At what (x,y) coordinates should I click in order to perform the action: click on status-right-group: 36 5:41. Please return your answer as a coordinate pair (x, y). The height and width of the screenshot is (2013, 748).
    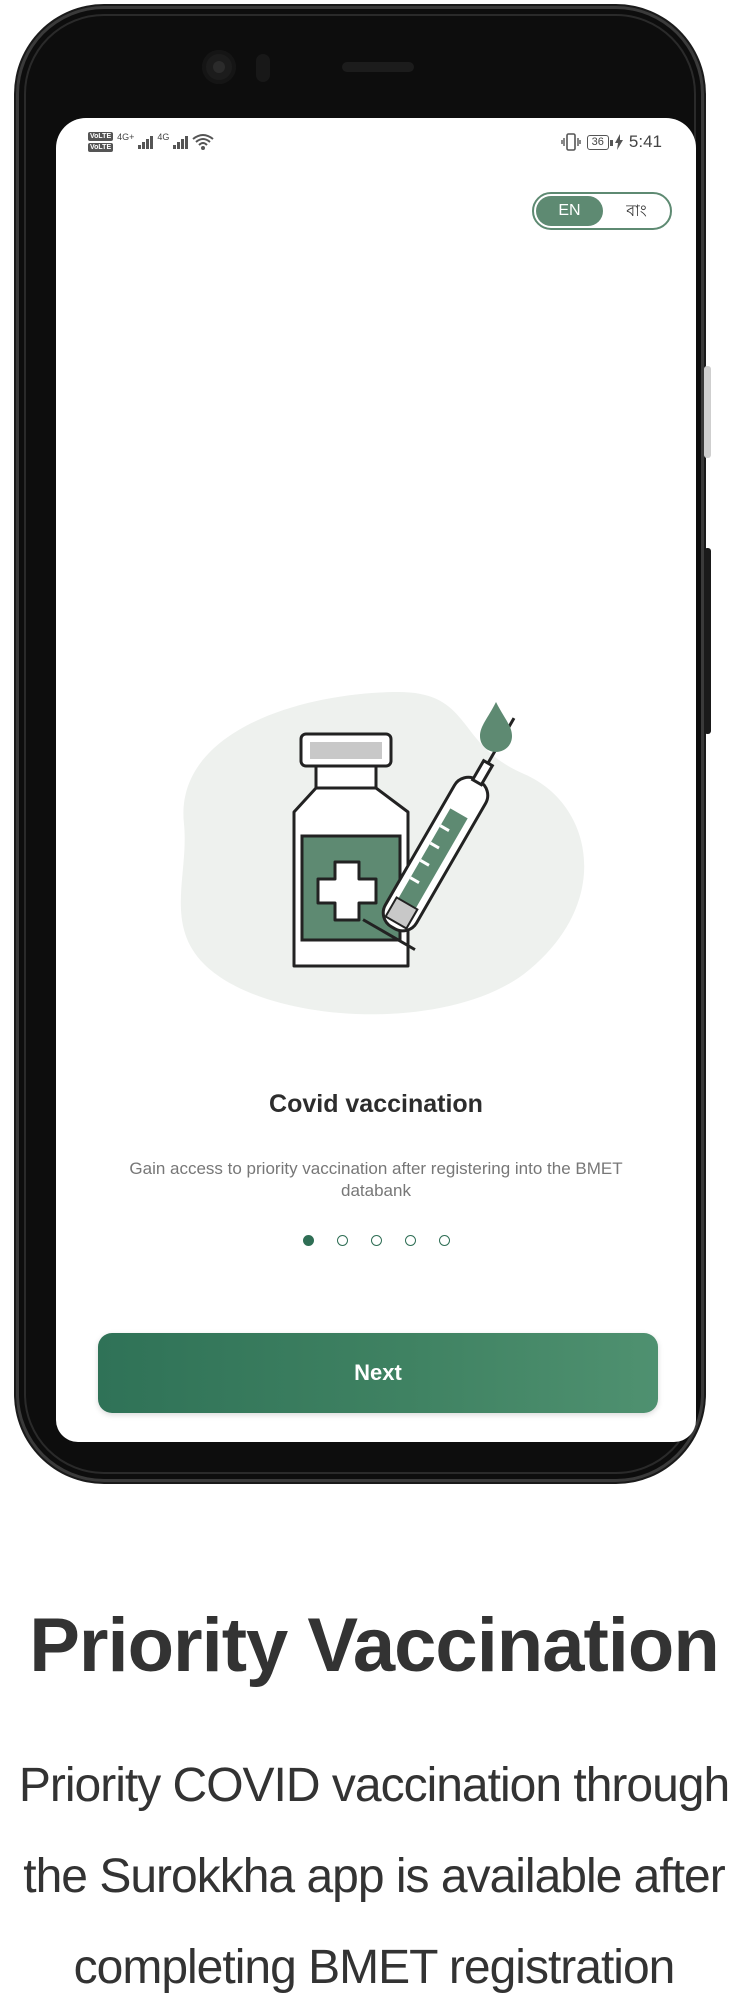
    Looking at the image, I should click on (611, 142).